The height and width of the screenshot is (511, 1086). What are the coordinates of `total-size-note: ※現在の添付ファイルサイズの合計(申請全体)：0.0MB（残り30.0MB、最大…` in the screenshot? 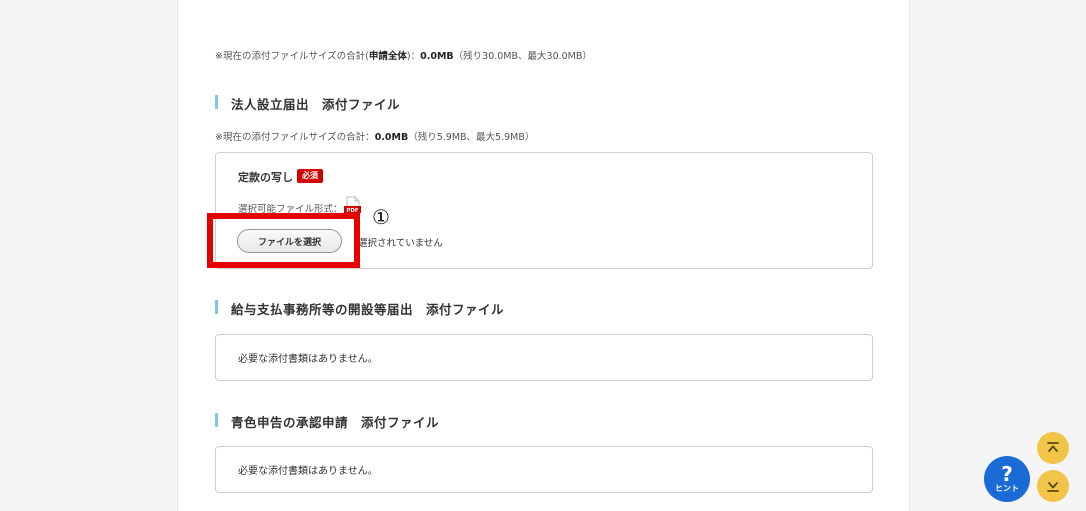 It's located at (403, 55).